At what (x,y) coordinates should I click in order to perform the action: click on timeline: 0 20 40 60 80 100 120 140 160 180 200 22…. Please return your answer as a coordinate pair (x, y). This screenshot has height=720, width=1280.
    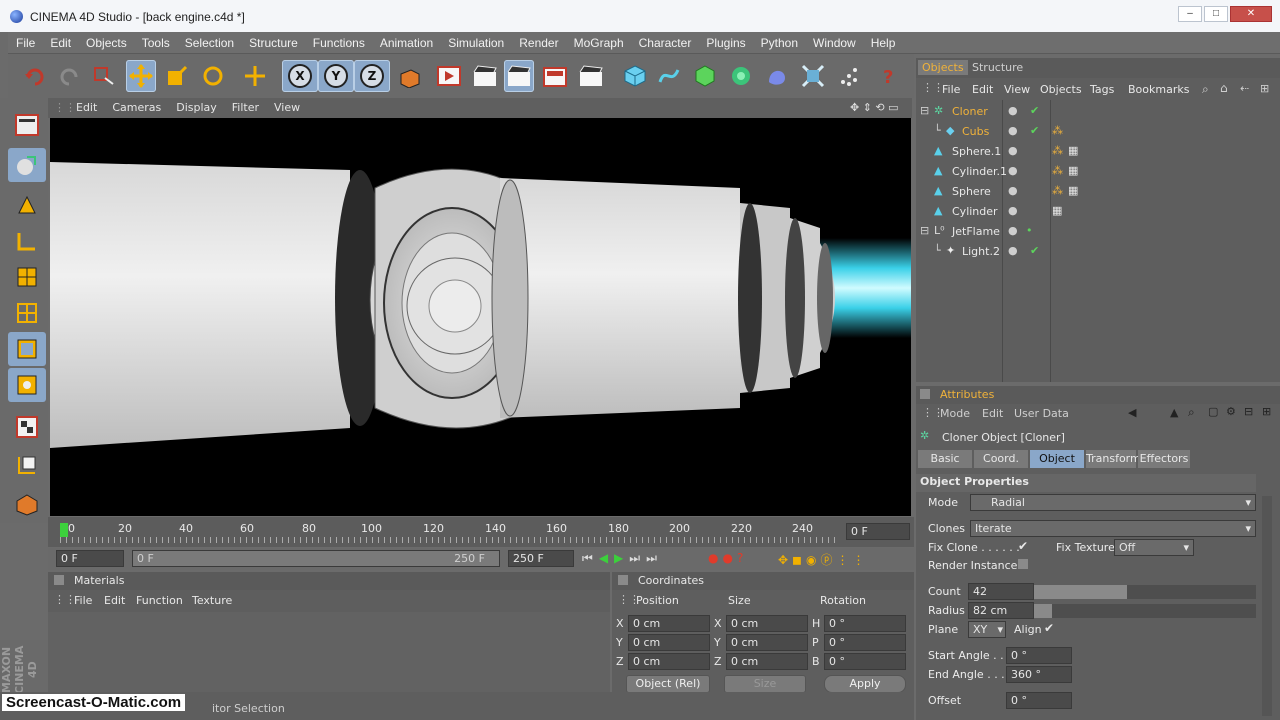
    Looking at the image, I should click on (481, 532).